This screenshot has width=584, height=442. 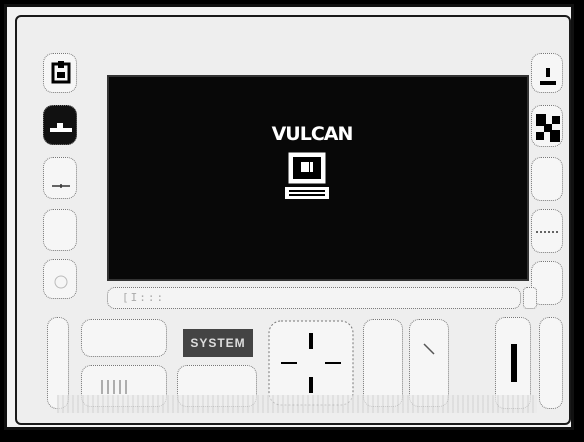 I want to click on line-button, so click(x=60, y=178).